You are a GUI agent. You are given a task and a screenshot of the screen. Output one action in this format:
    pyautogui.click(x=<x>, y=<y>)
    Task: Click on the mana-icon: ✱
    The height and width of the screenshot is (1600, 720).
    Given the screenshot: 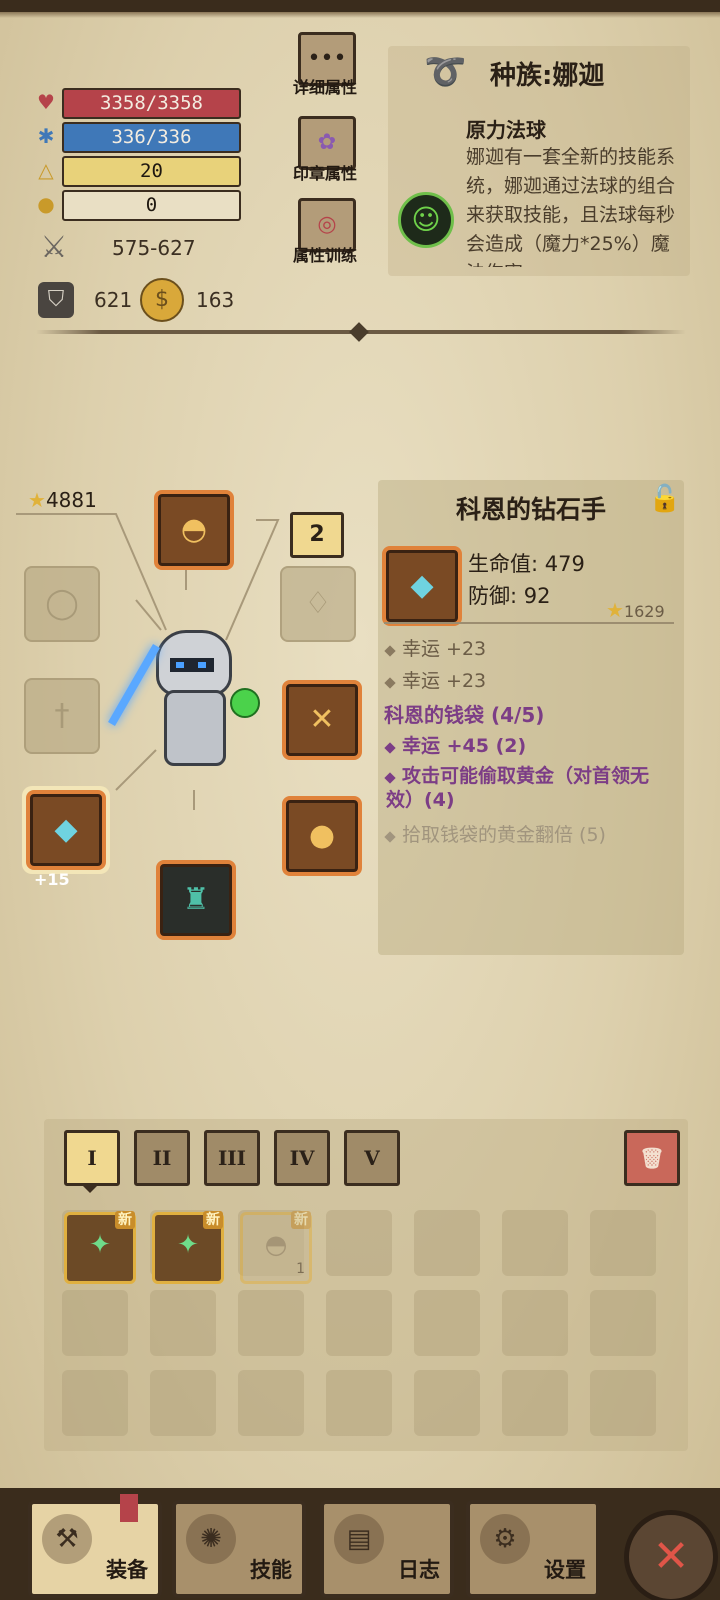 What is the action you would take?
    pyautogui.click(x=46, y=136)
    